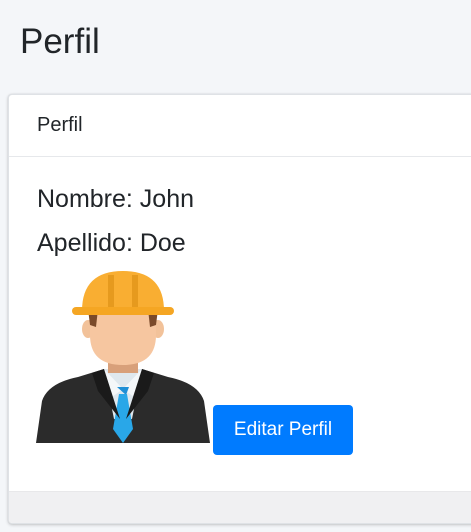 This screenshot has width=471, height=532. Describe the element at coordinates (283, 430) in the screenshot. I see `edit-profile-button: Editar Perfil` at that location.